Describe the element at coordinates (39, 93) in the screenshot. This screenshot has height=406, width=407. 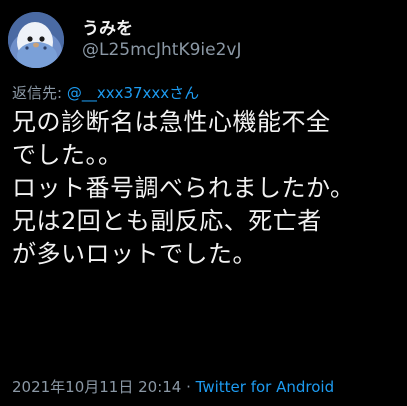
I see `reply-prefix: 返信先:` at that location.